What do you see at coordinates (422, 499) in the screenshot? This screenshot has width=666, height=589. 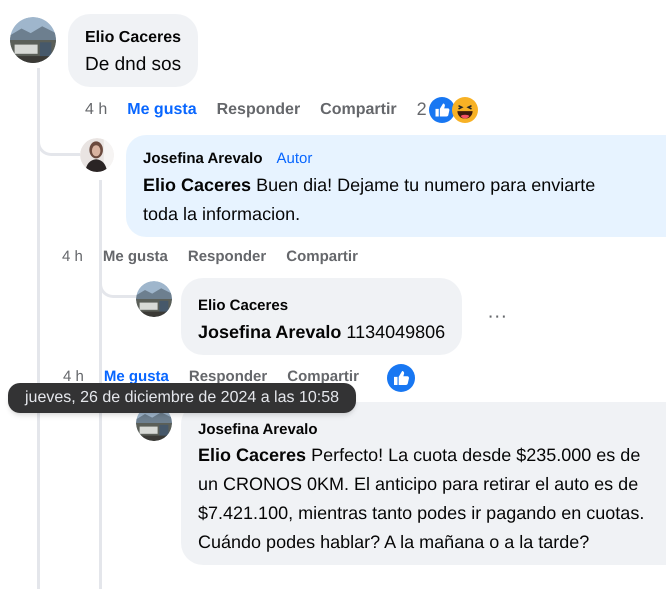 I see `comment-text: Elio Caceres Perfecto! La cuota desde $235.000 es de un CRONOS 0KM. El anticipo para retirar el auto es de $7.421.100, mientras tanto podes ir pagando en cuotas. Cuándo podes hablar? A la mañana o a la tarde?` at bounding box center [422, 499].